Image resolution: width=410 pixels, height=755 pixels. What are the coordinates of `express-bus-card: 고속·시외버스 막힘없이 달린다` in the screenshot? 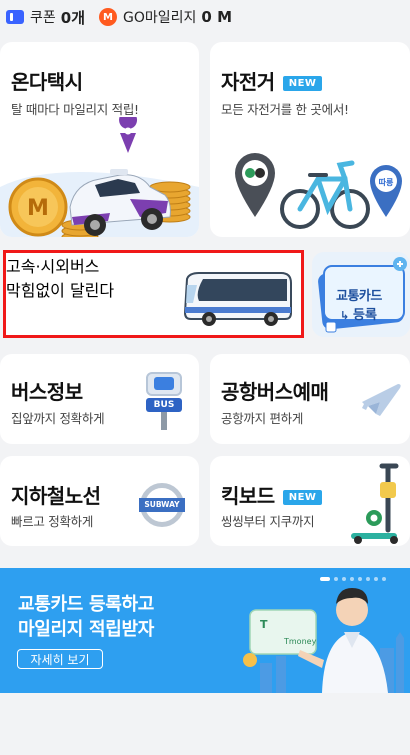 It's located at (153, 294).